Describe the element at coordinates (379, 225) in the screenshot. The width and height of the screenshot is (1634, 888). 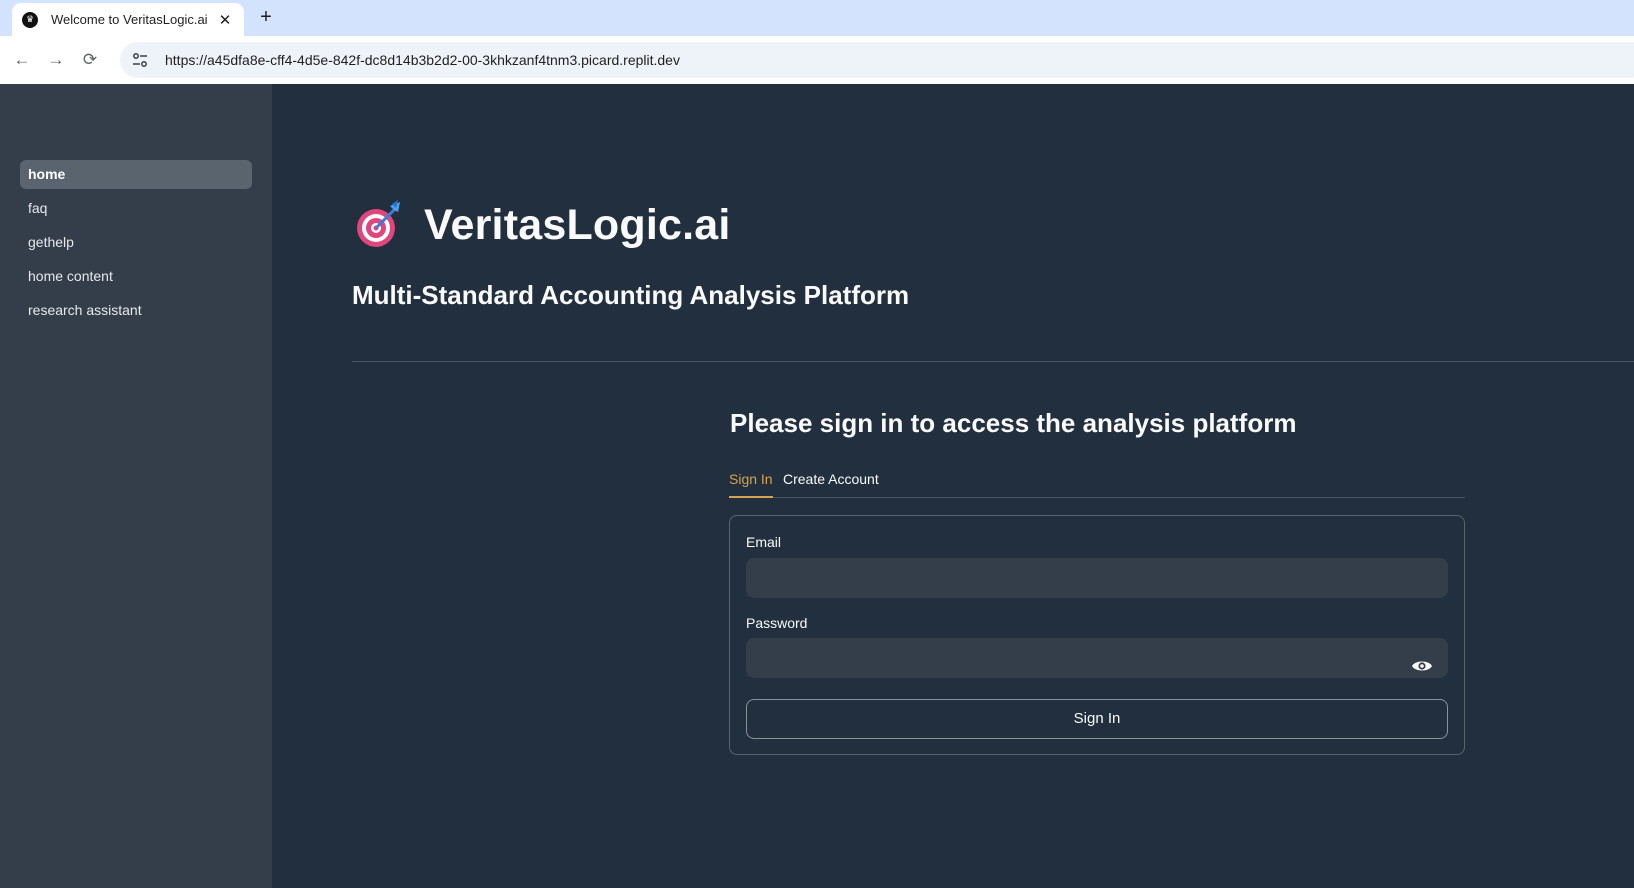
I see `target-dart-icon` at that location.